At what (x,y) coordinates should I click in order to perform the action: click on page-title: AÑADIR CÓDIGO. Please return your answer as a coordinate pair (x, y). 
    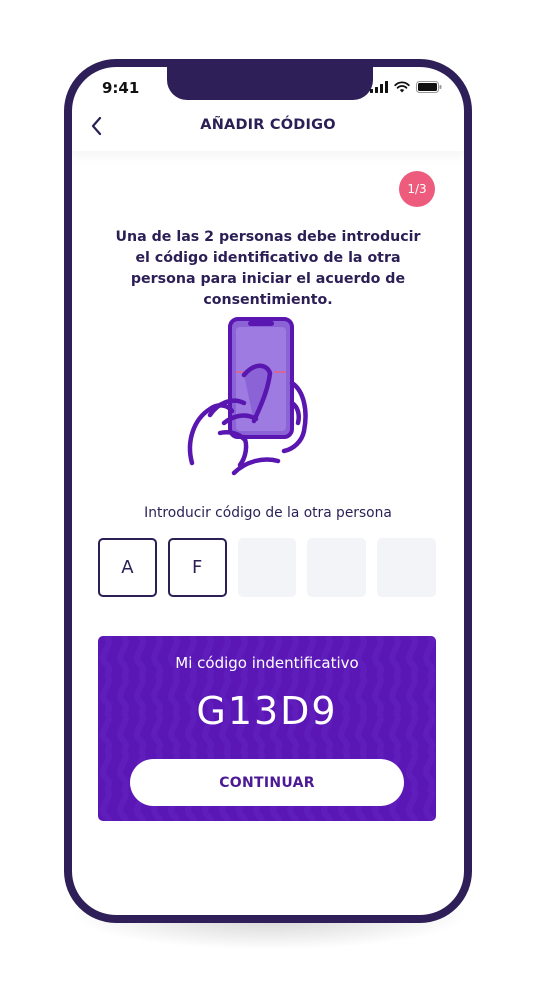
    Looking at the image, I should click on (268, 125).